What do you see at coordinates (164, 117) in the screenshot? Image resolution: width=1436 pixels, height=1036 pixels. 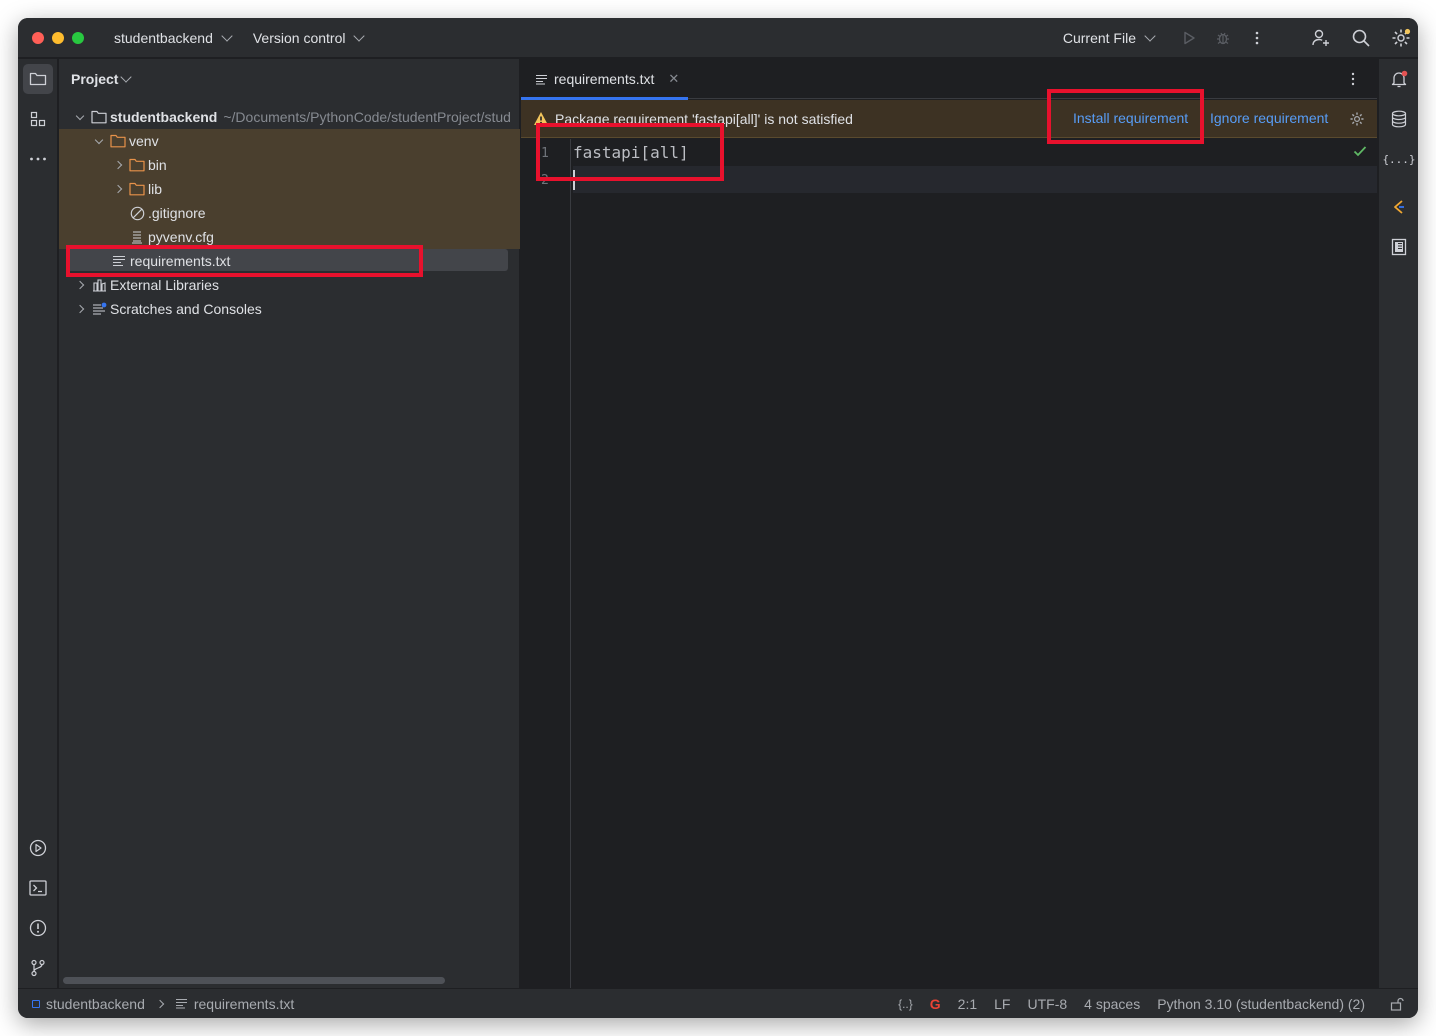 I see `tree-item-label: studentbackend` at bounding box center [164, 117].